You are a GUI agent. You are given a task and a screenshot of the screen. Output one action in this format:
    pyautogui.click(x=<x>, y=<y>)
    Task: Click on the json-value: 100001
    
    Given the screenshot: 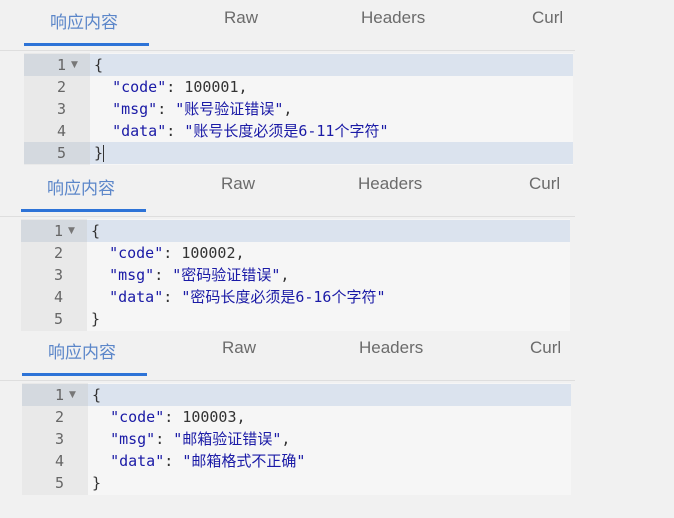 What is the action you would take?
    pyautogui.click(x=211, y=87)
    